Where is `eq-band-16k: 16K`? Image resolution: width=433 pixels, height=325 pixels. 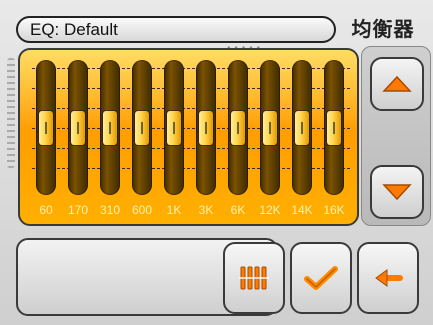
eq-band-16k: 16K is located at coordinates (334, 138).